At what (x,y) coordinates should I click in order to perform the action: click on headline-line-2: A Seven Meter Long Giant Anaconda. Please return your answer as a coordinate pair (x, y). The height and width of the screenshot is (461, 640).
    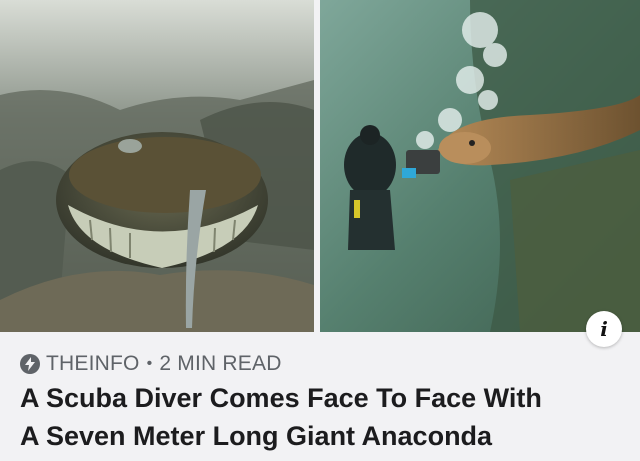
    Looking at the image, I should click on (256, 436).